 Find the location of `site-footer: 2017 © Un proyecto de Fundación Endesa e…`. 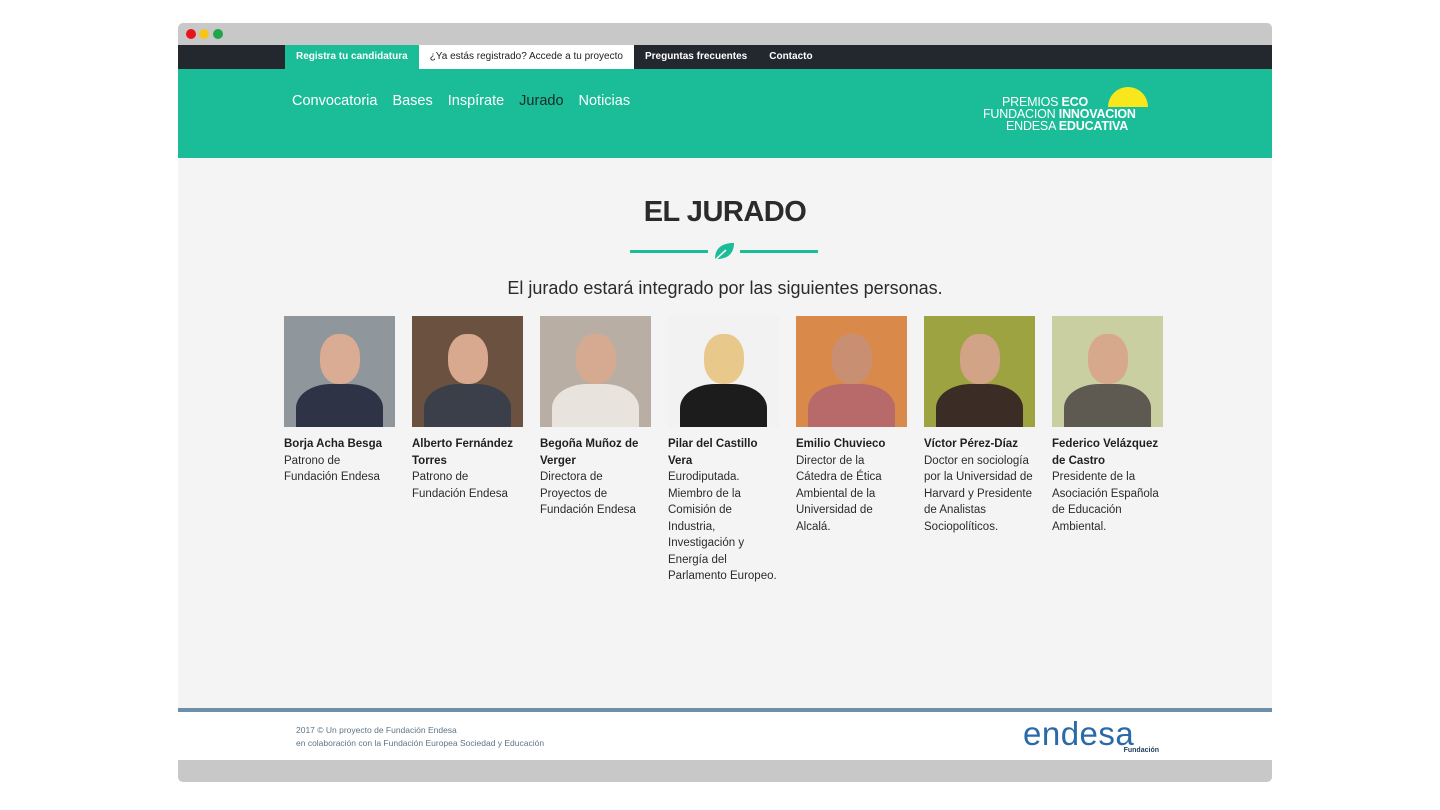

site-footer: 2017 © Un proyecto de Fundación Endesa e… is located at coordinates (725, 734).